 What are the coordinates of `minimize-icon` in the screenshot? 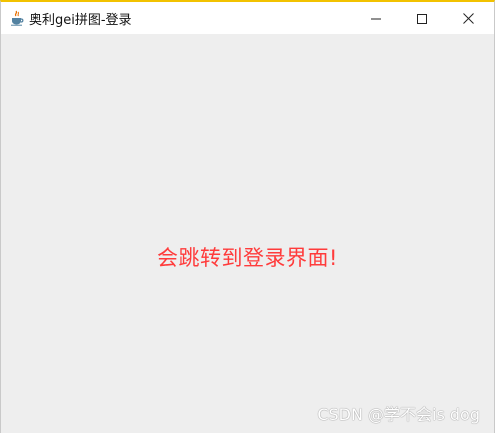 It's located at (376, 18).